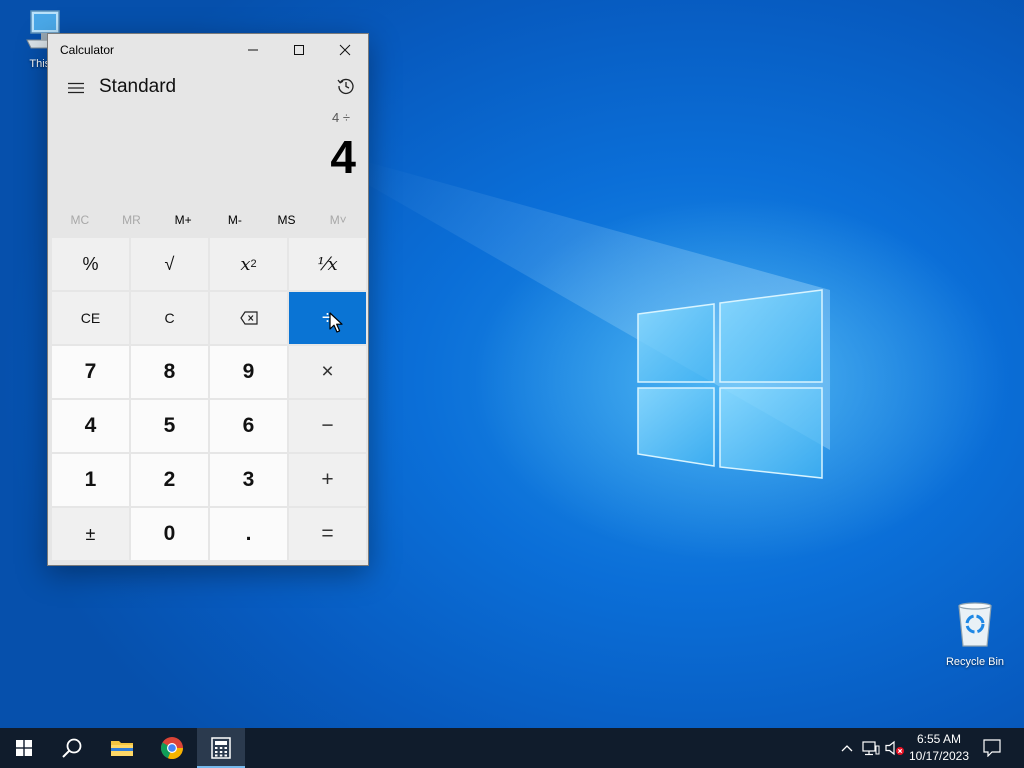  I want to click on digit-8-button: 8, so click(169, 372).